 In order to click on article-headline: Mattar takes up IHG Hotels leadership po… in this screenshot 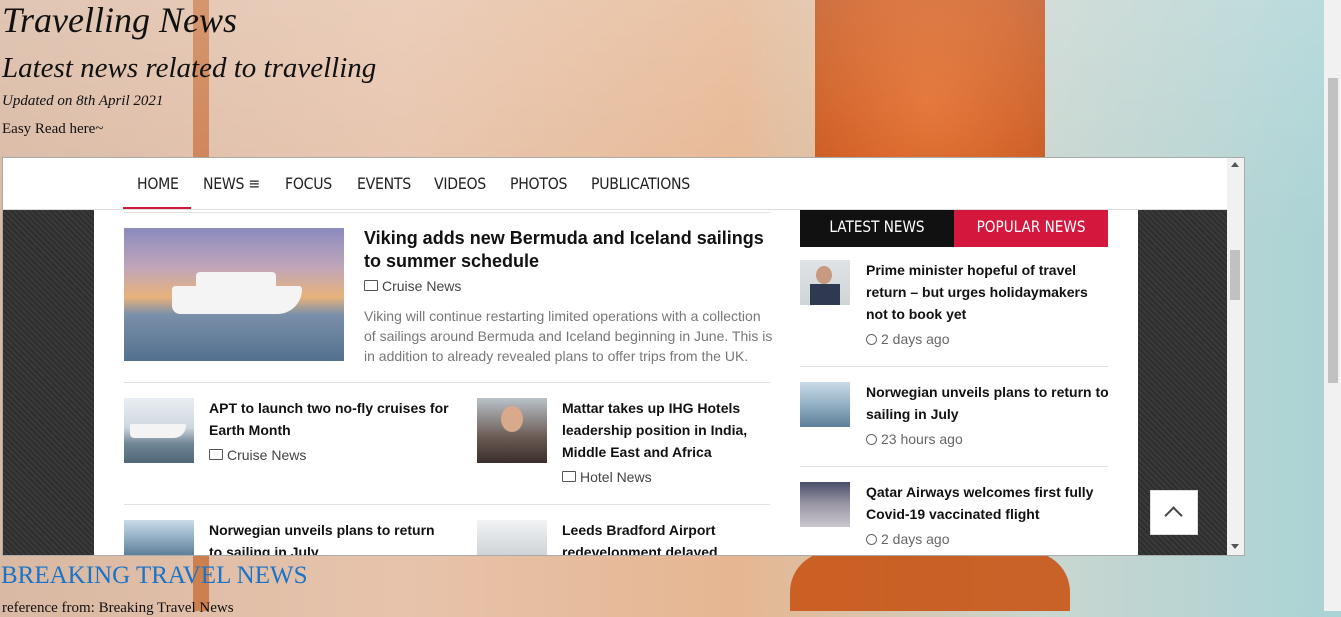, I will do `click(662, 430)`.